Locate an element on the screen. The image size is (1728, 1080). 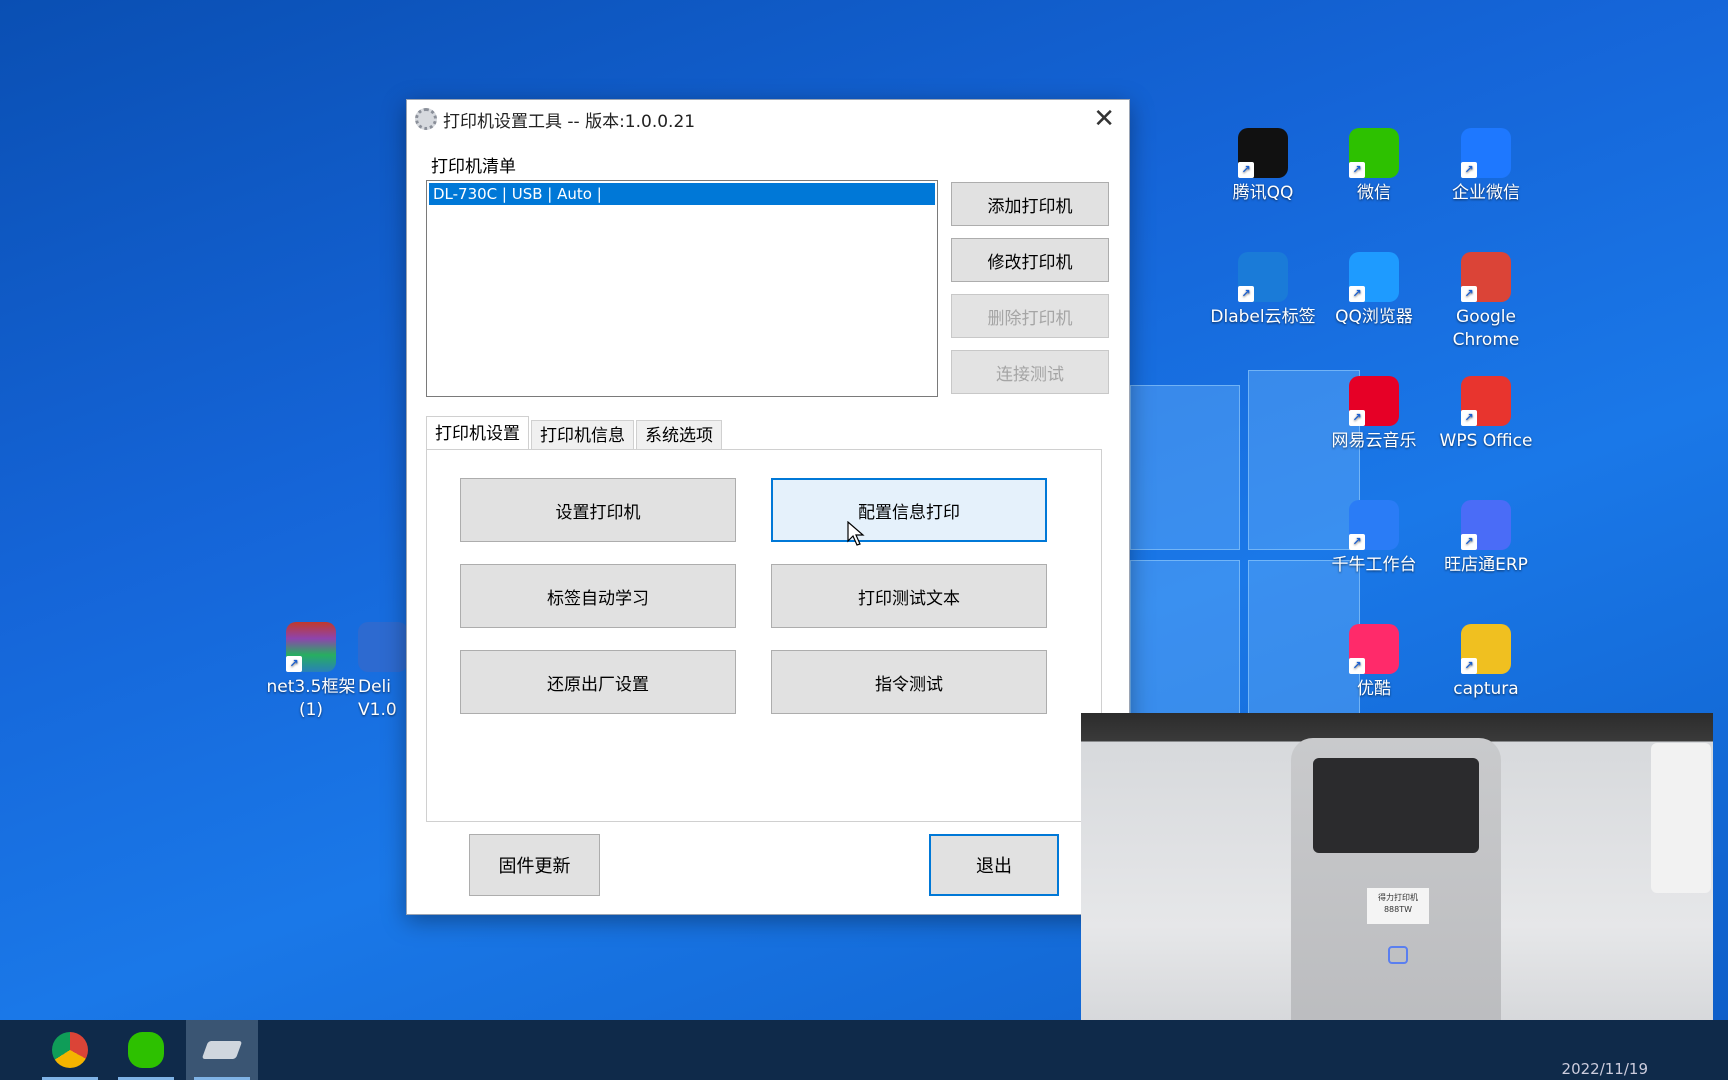
config-print-button: 配置信息打印 is located at coordinates (909, 510).